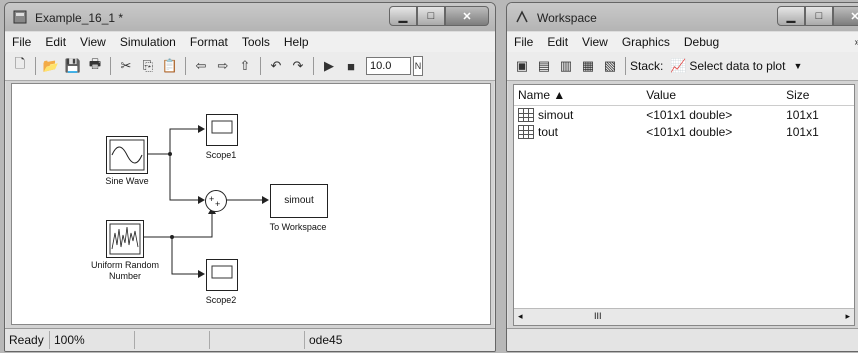 The image size is (858, 353). I want to click on table-row: simout <101x1 double> 101x1, so click(684, 114).